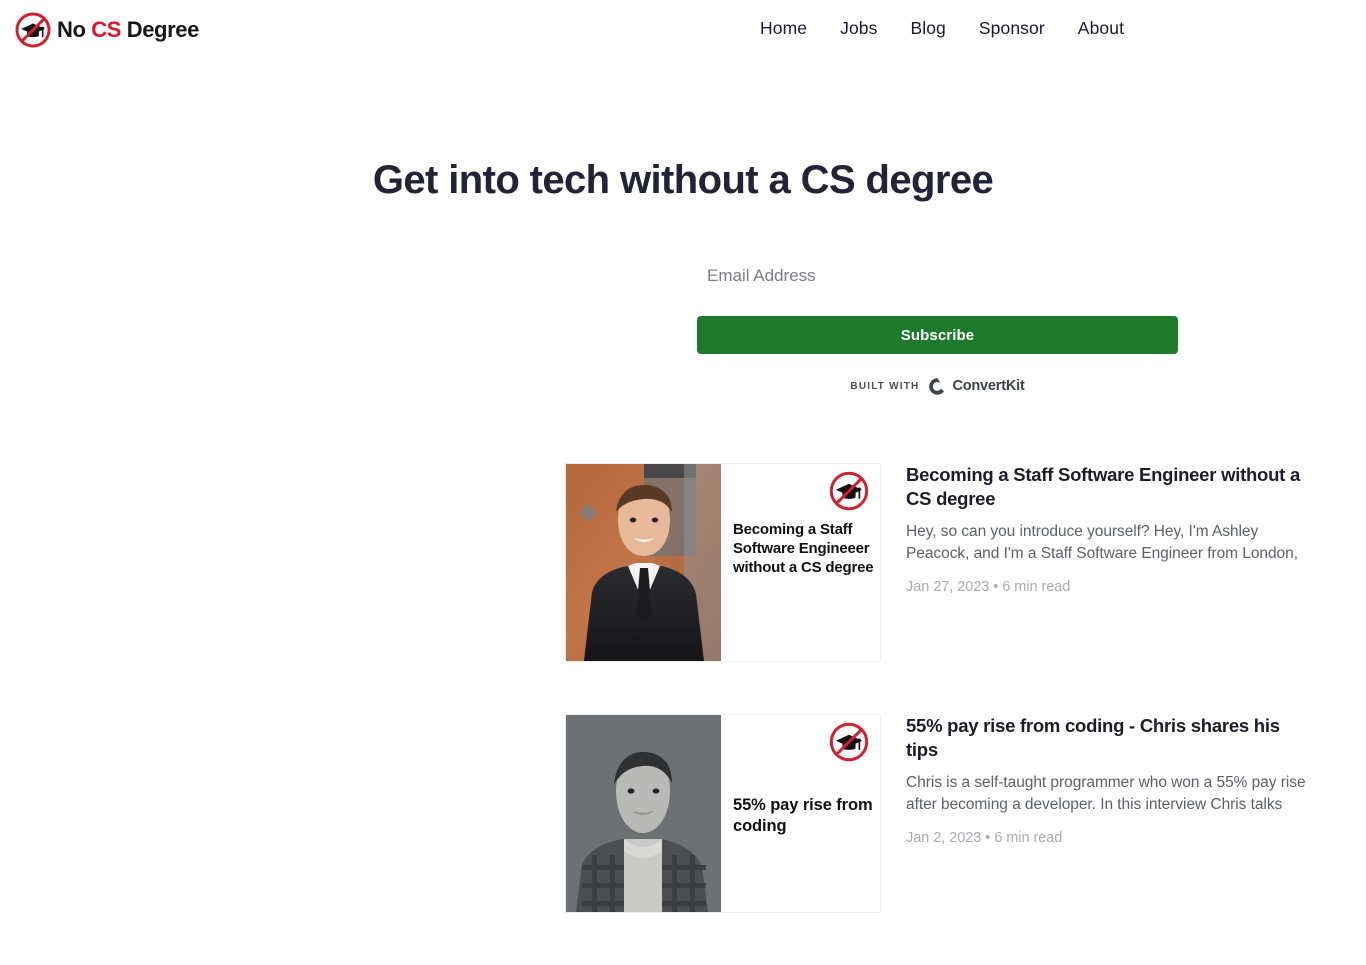  I want to click on subscribe-button: Subscribe, so click(937, 335).